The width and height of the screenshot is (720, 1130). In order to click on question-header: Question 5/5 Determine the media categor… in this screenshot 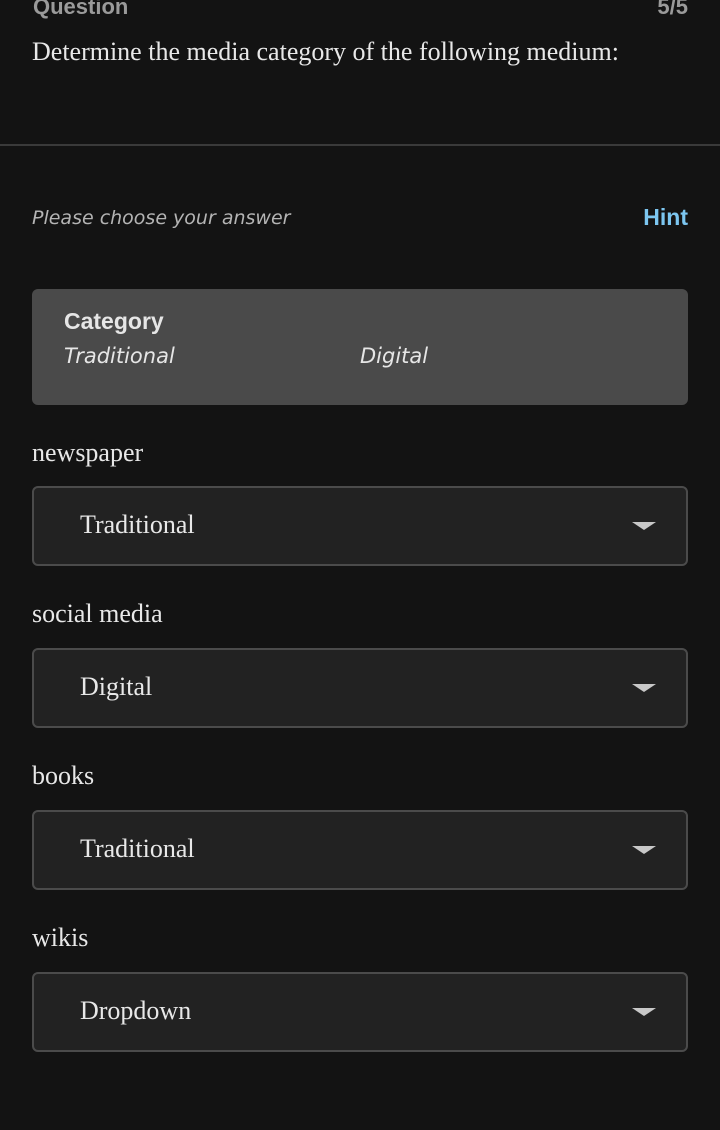, I will do `click(360, 73)`.